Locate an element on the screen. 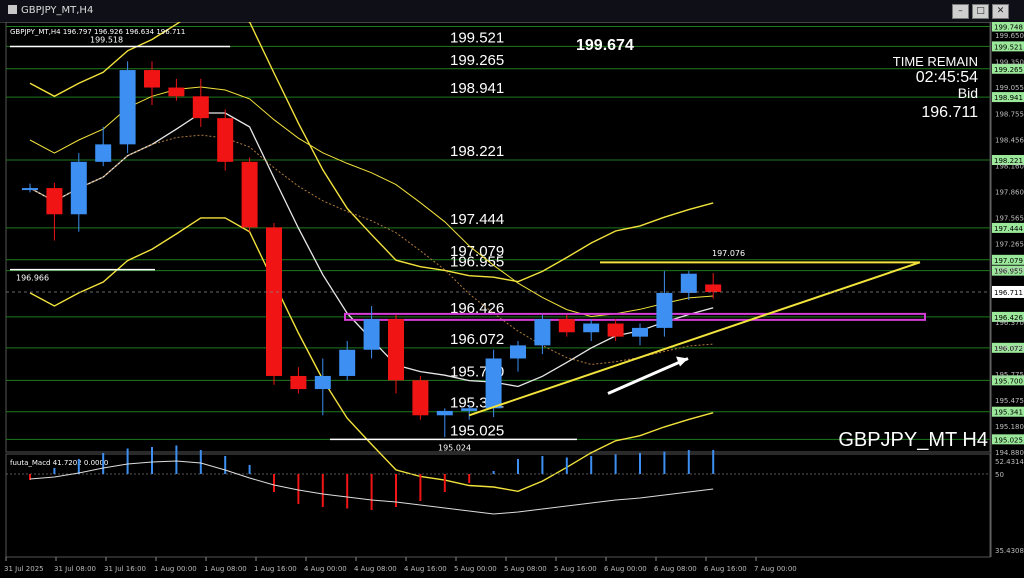  x-tick-label: 4 Aug 16:00 is located at coordinates (425, 569).